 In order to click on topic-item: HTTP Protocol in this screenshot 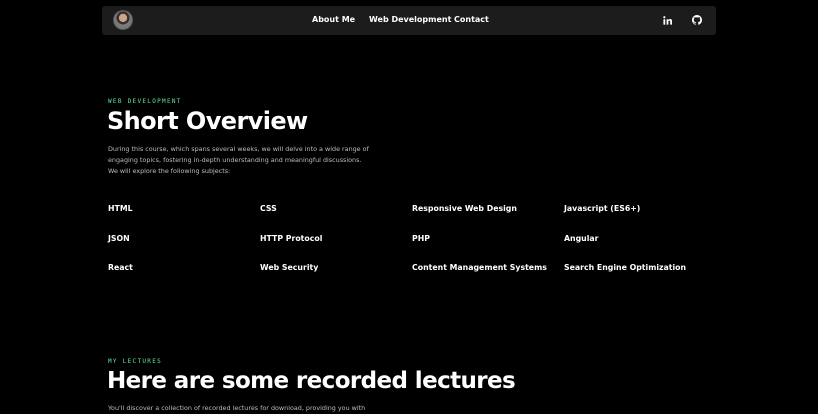, I will do `click(291, 238)`.